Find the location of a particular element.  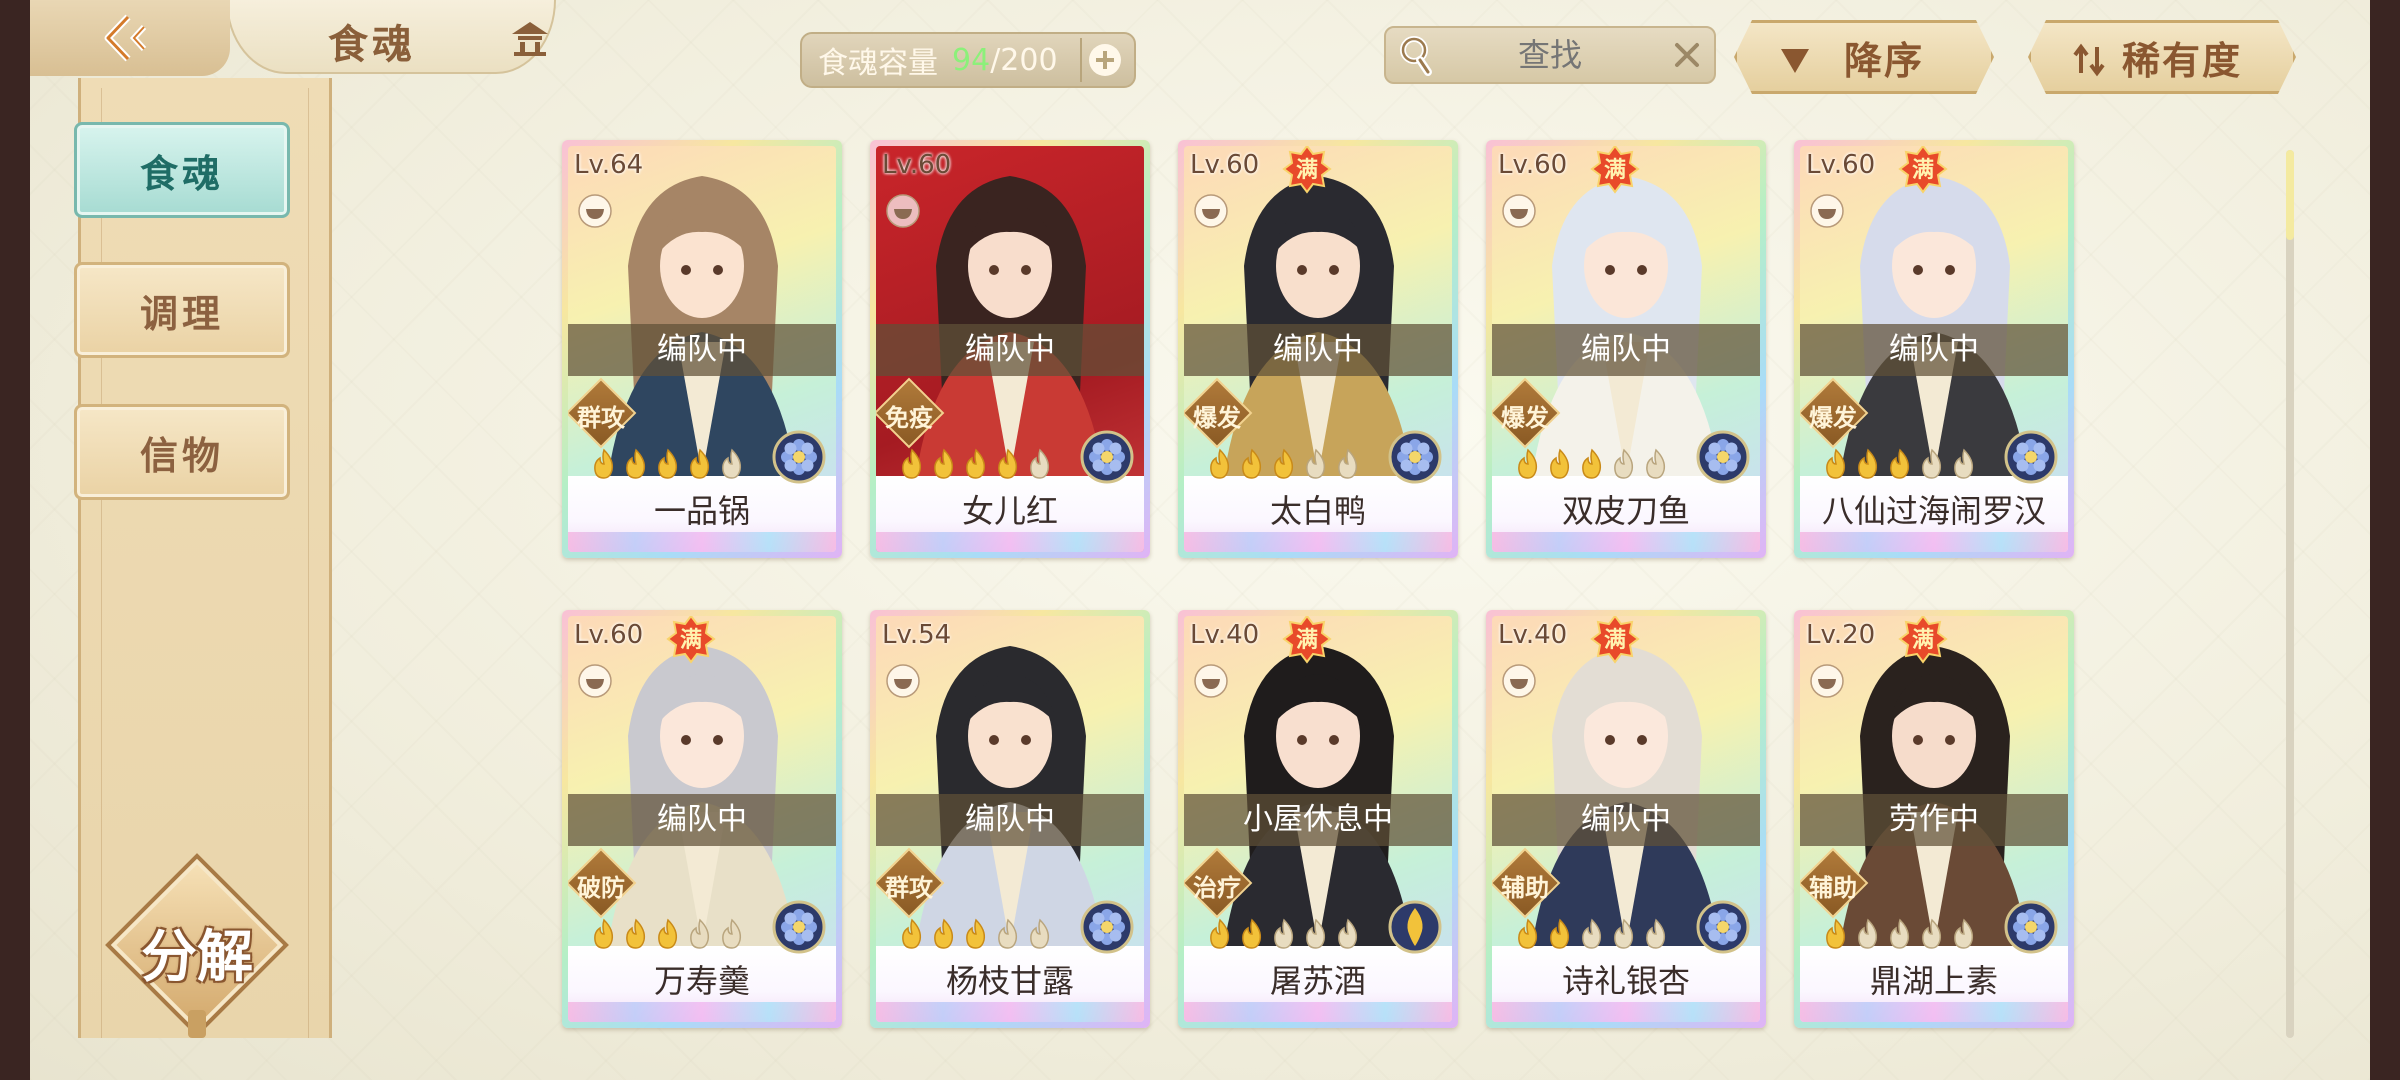

card-name-plate: 杨枝甘露 is located at coordinates (1010, 984).